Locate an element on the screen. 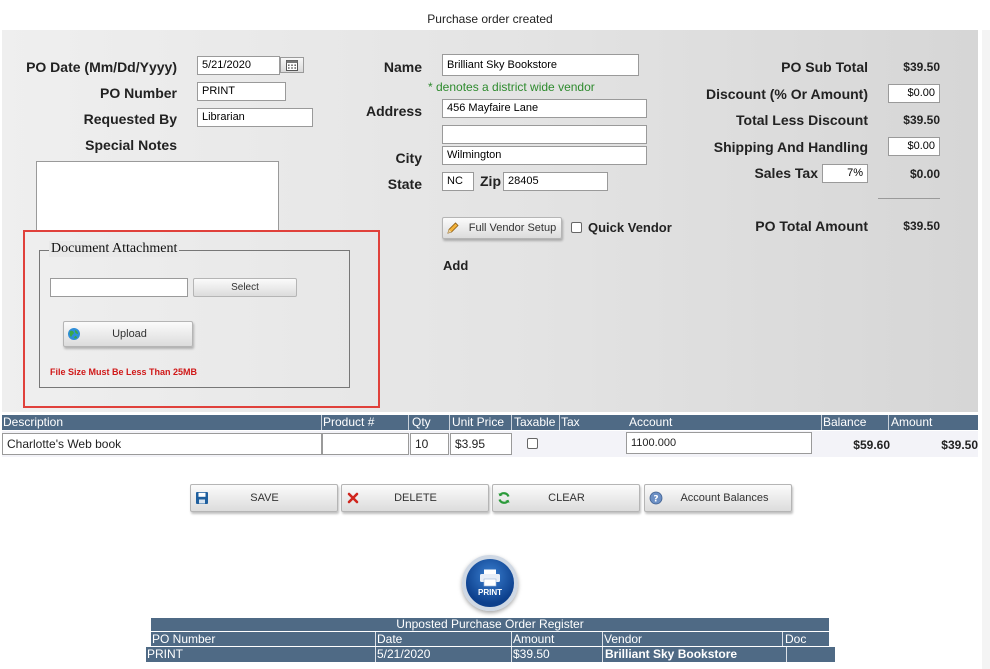  reg-col-vendor: Vendor is located at coordinates (623, 639).